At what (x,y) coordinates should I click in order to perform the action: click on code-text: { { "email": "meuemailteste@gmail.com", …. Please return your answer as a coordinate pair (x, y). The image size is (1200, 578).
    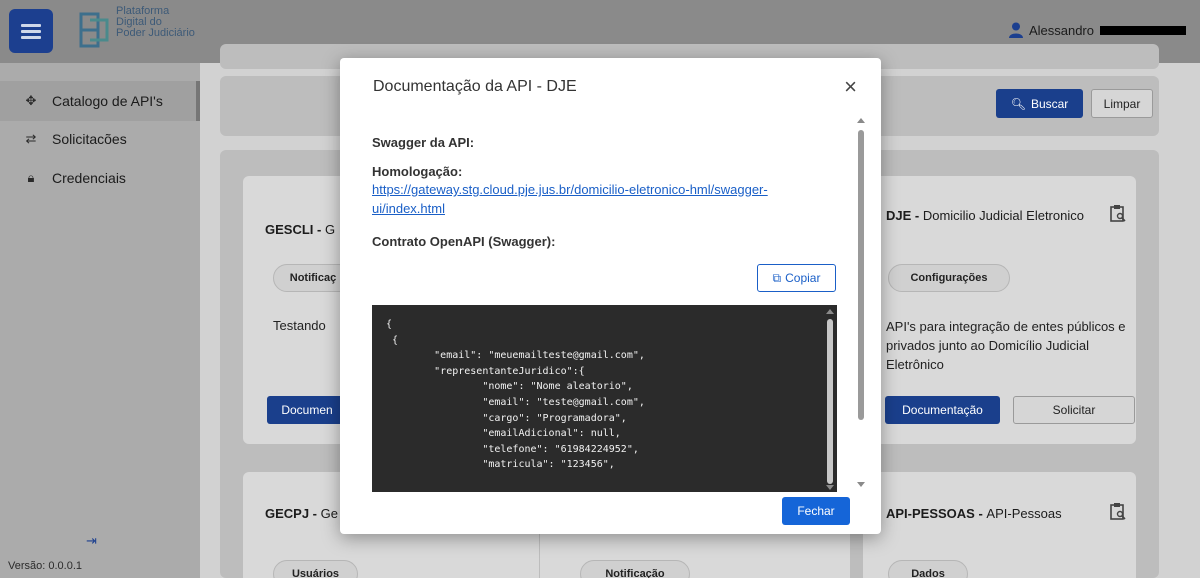
    Looking at the image, I should click on (515, 395).